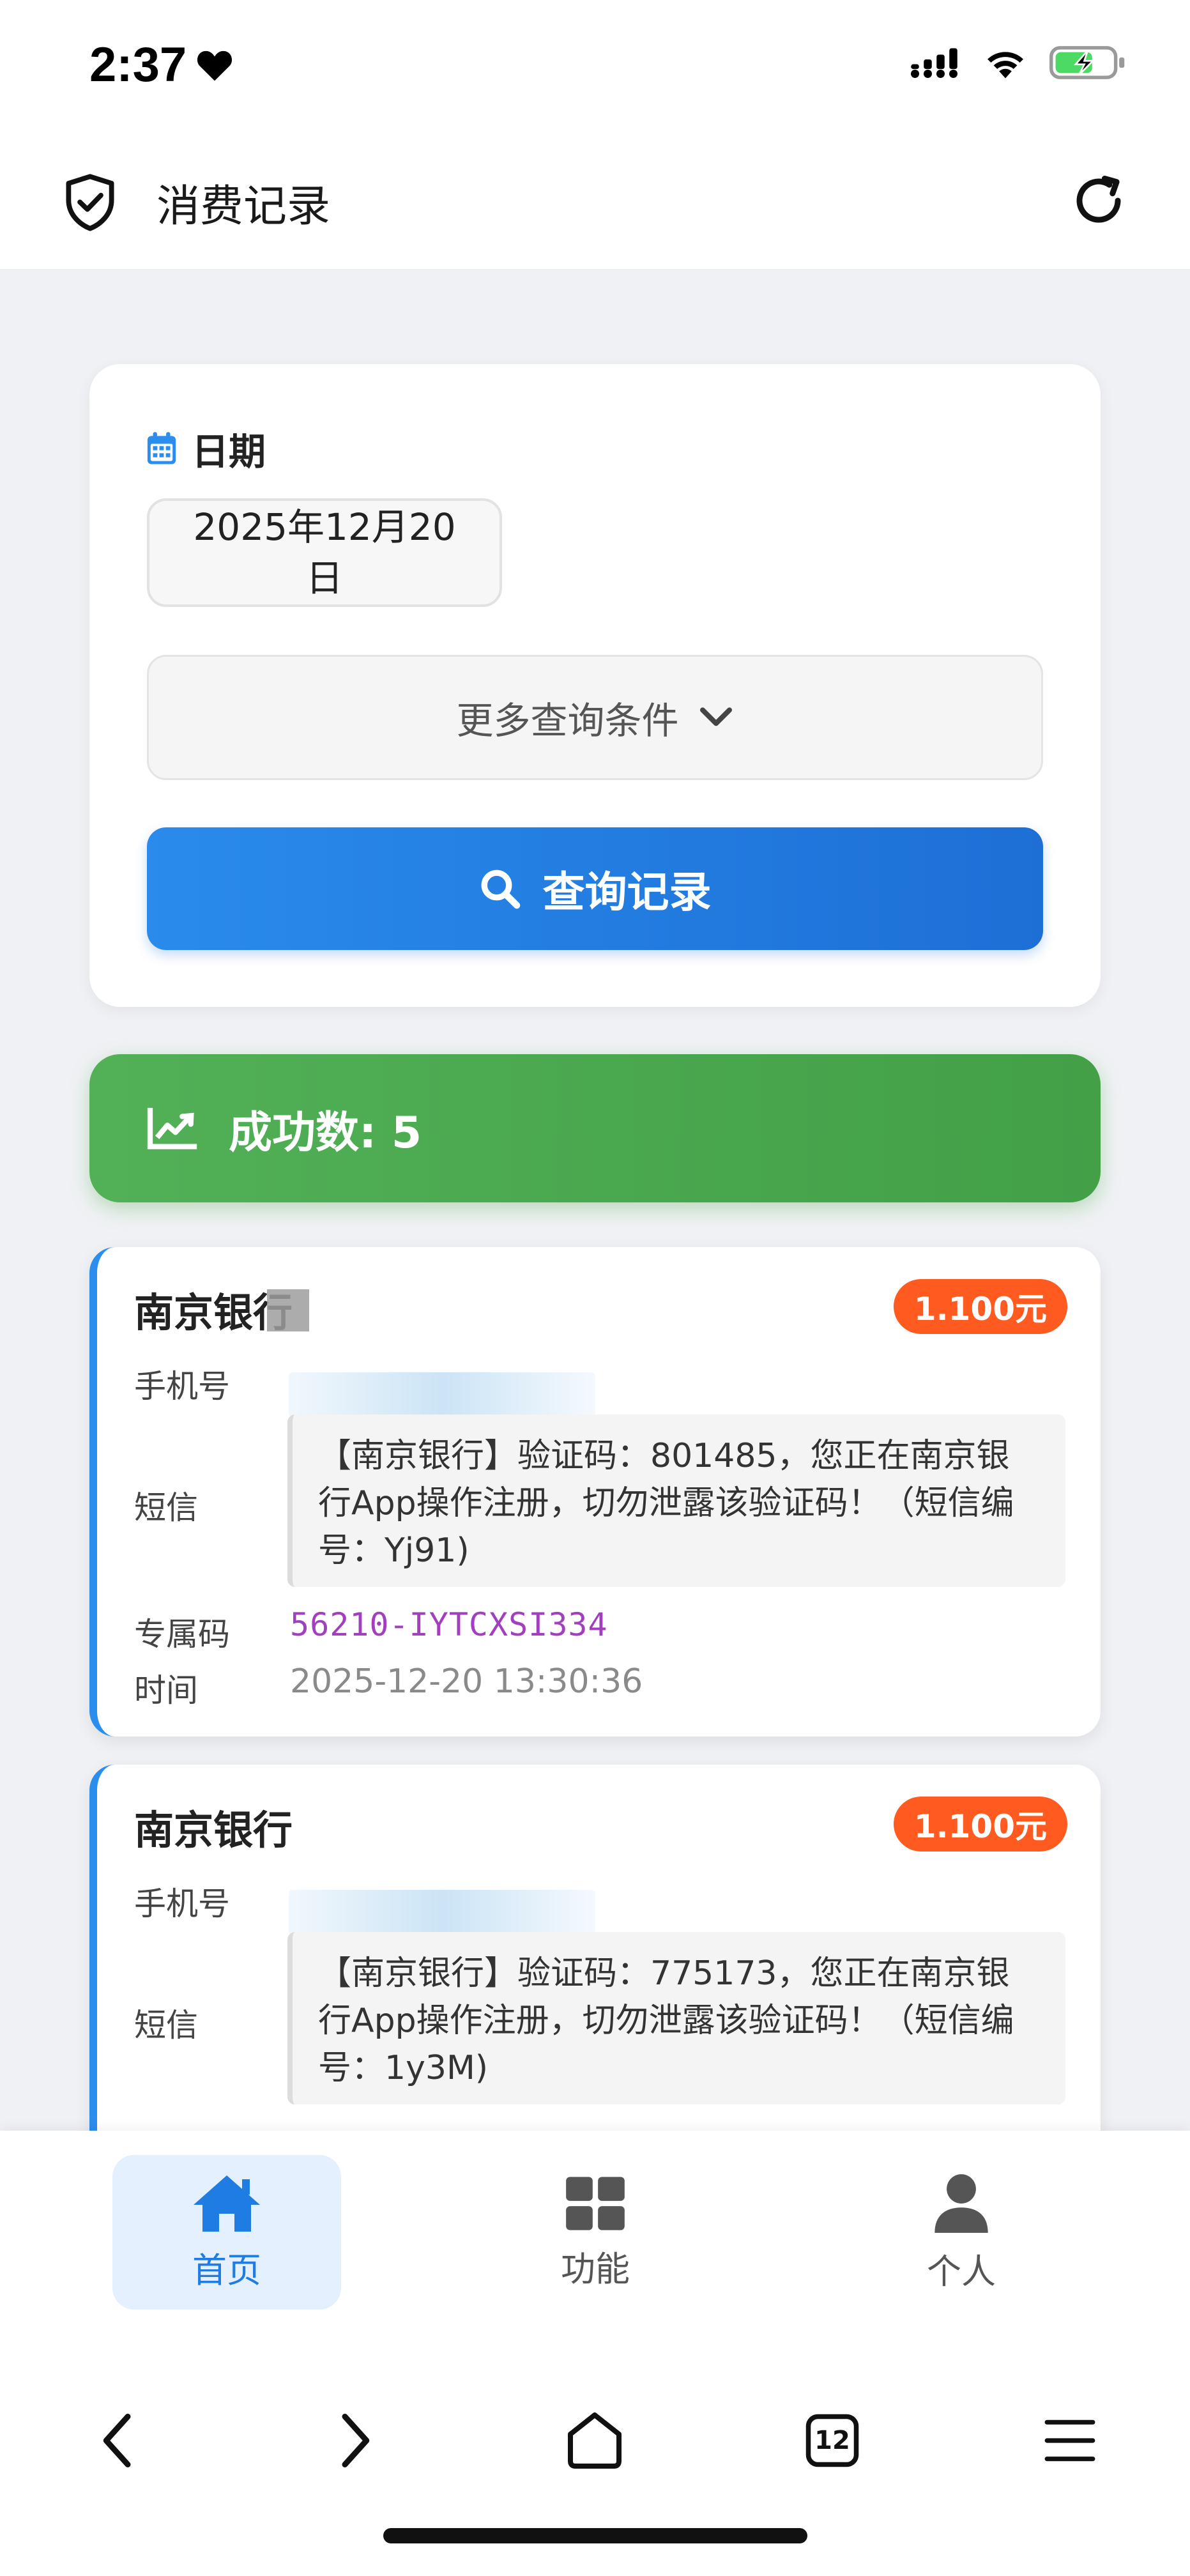  Describe the element at coordinates (138, 65) in the screenshot. I see `clock-text: 2:37` at that location.